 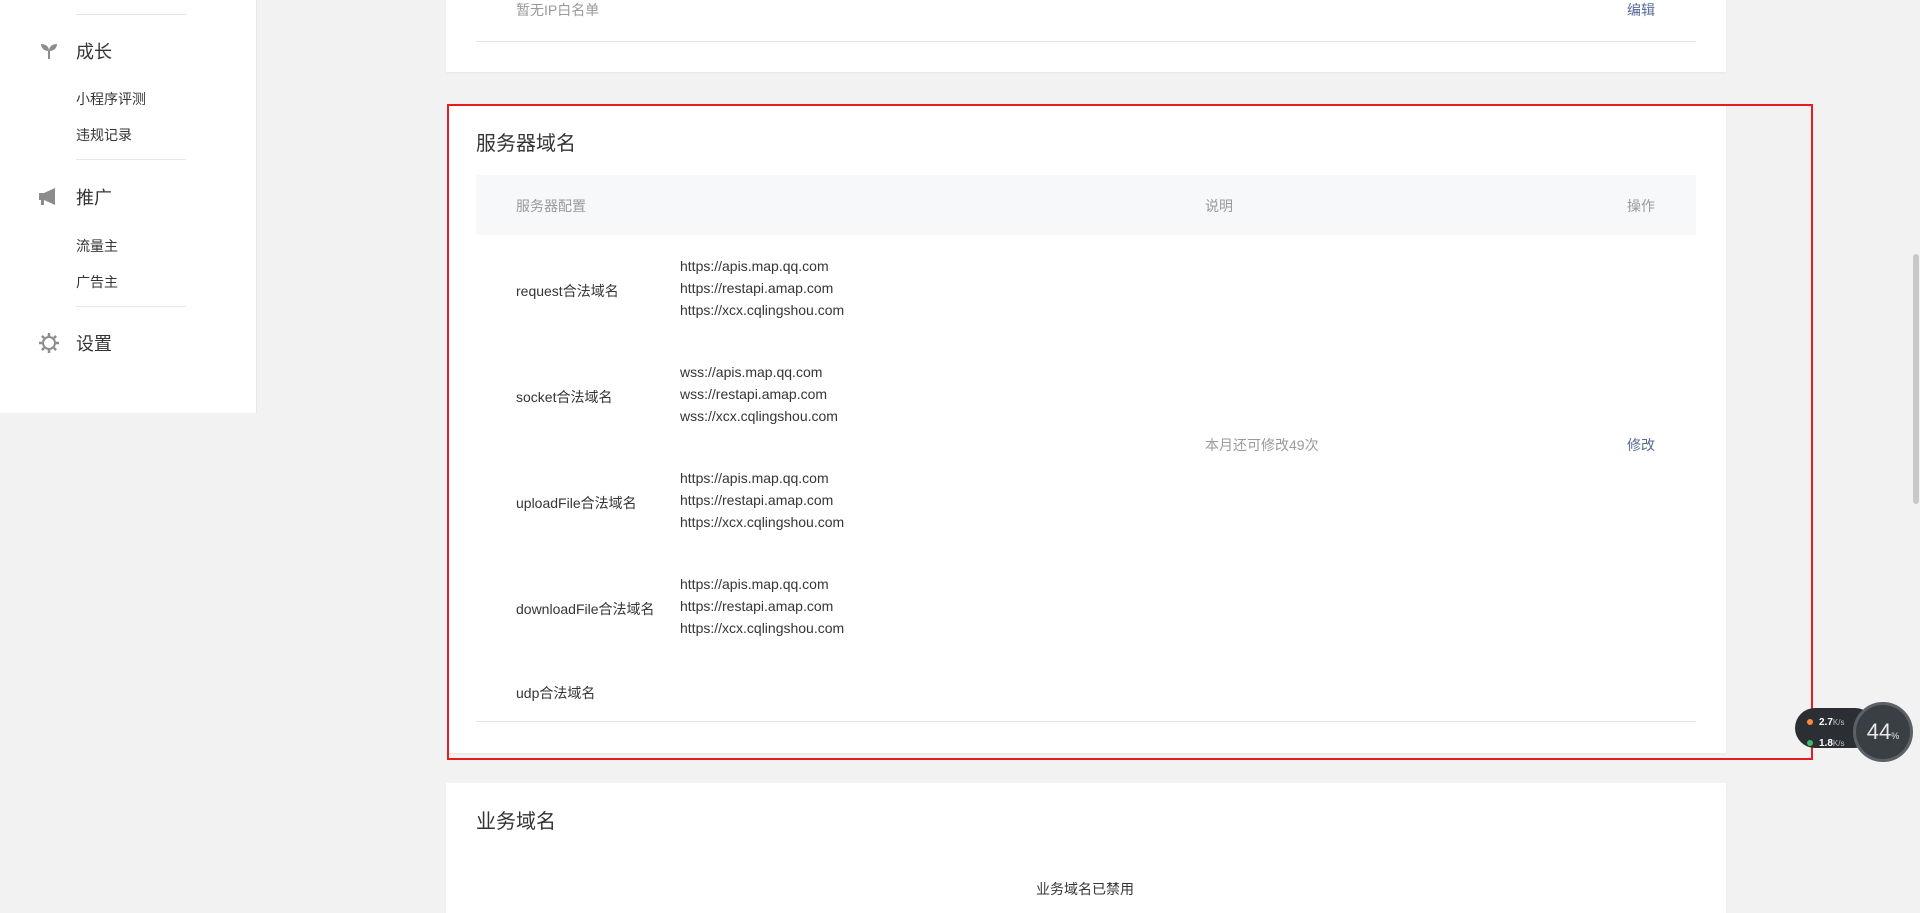 I want to click on sidebar: 成长 小程序评测 违规记录 推广 流量主 广告主 设置, so click(x=128, y=206).